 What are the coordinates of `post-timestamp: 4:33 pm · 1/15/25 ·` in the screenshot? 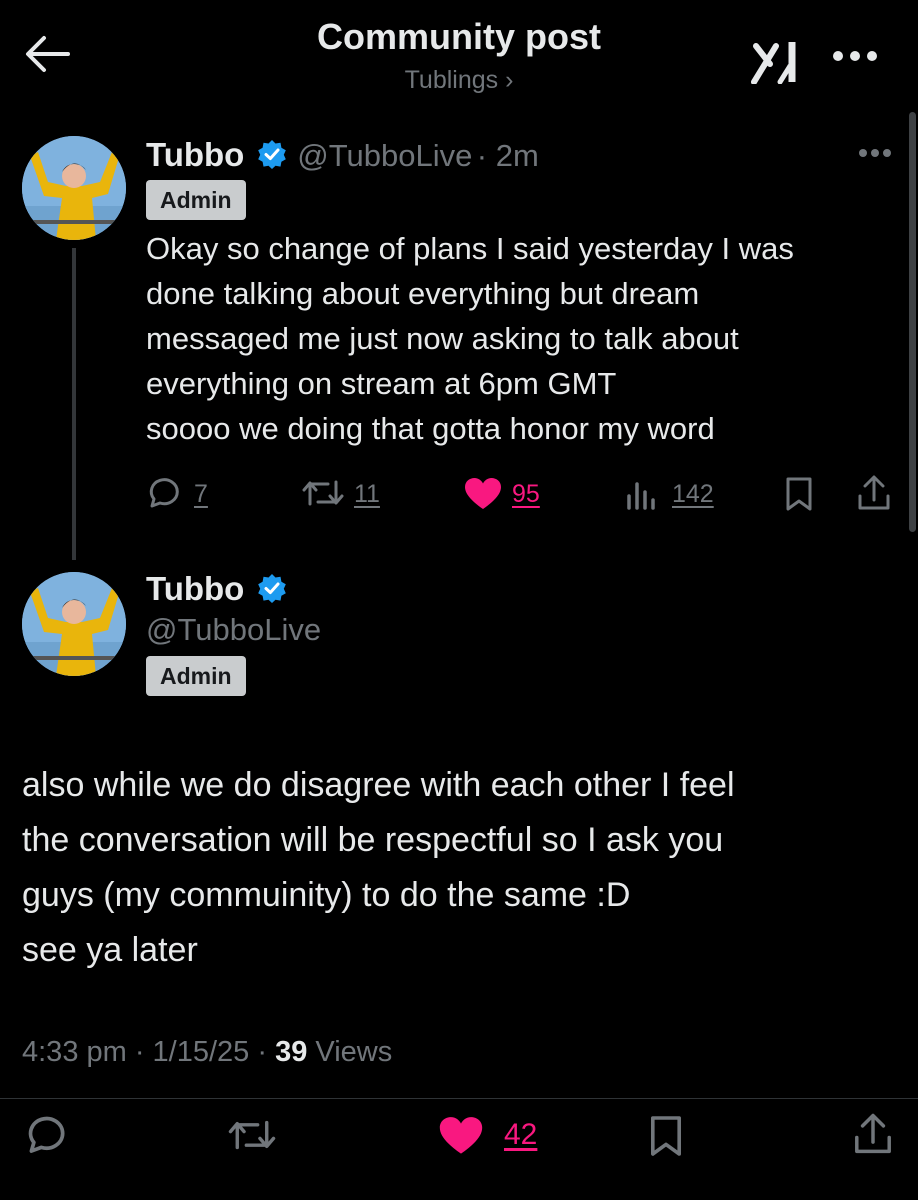 It's located at (149, 1052).